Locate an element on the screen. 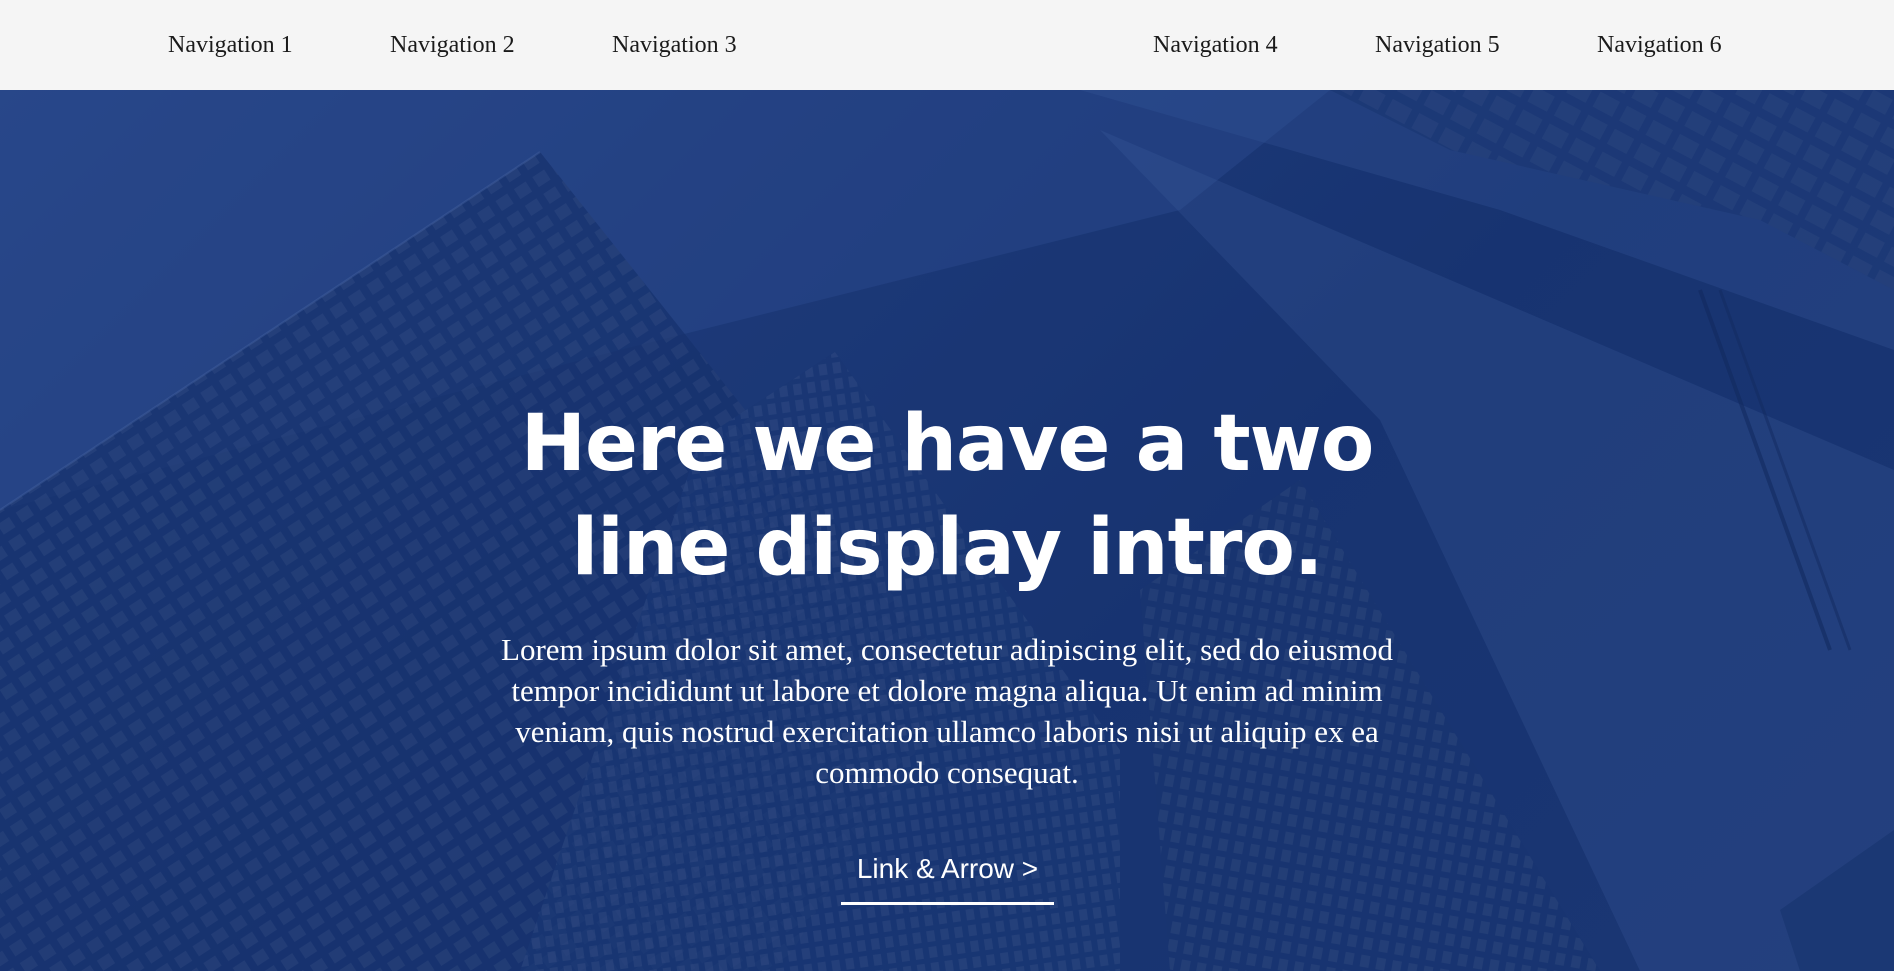 The height and width of the screenshot is (971, 1894). nav-link-2: Navigation 2 is located at coordinates (452, 45).